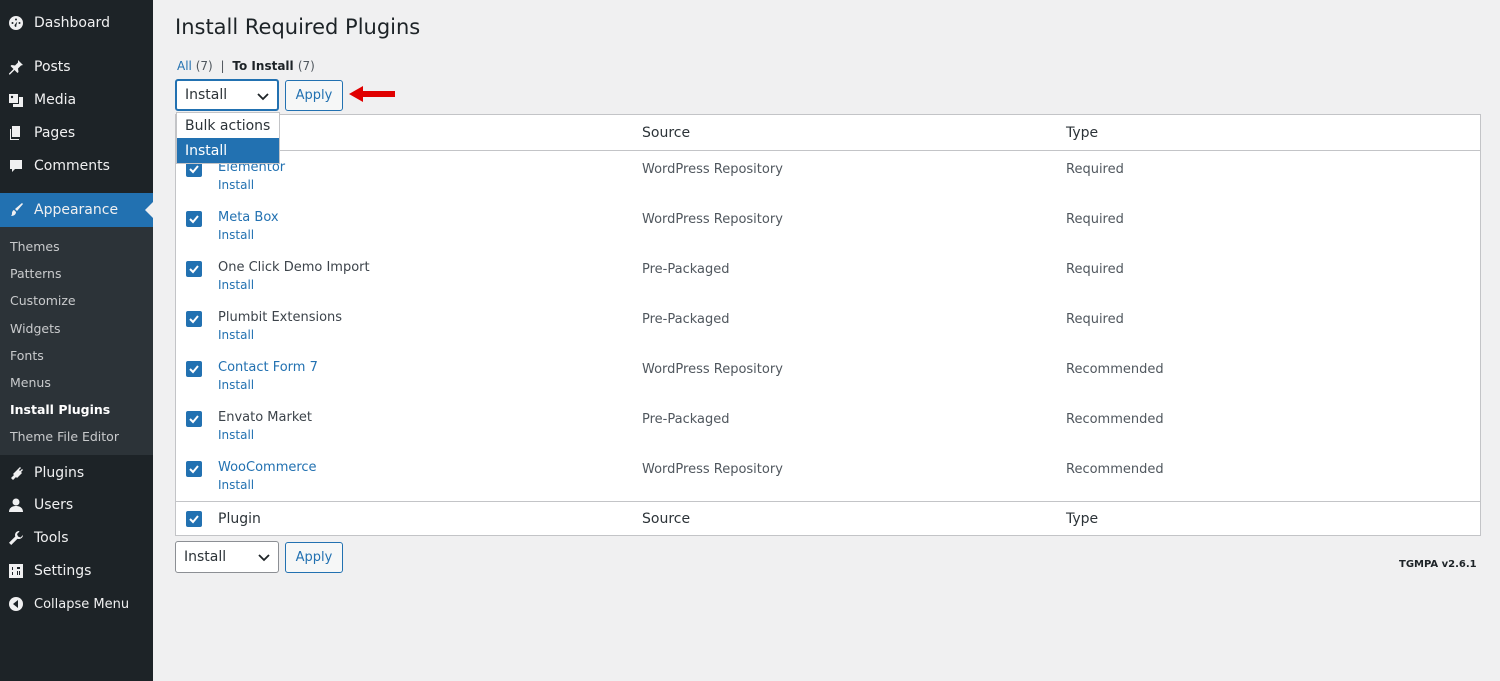 The image size is (1500, 681). Describe the element at coordinates (30, 382) in the screenshot. I see `submenu-item-menus: Menus` at that location.